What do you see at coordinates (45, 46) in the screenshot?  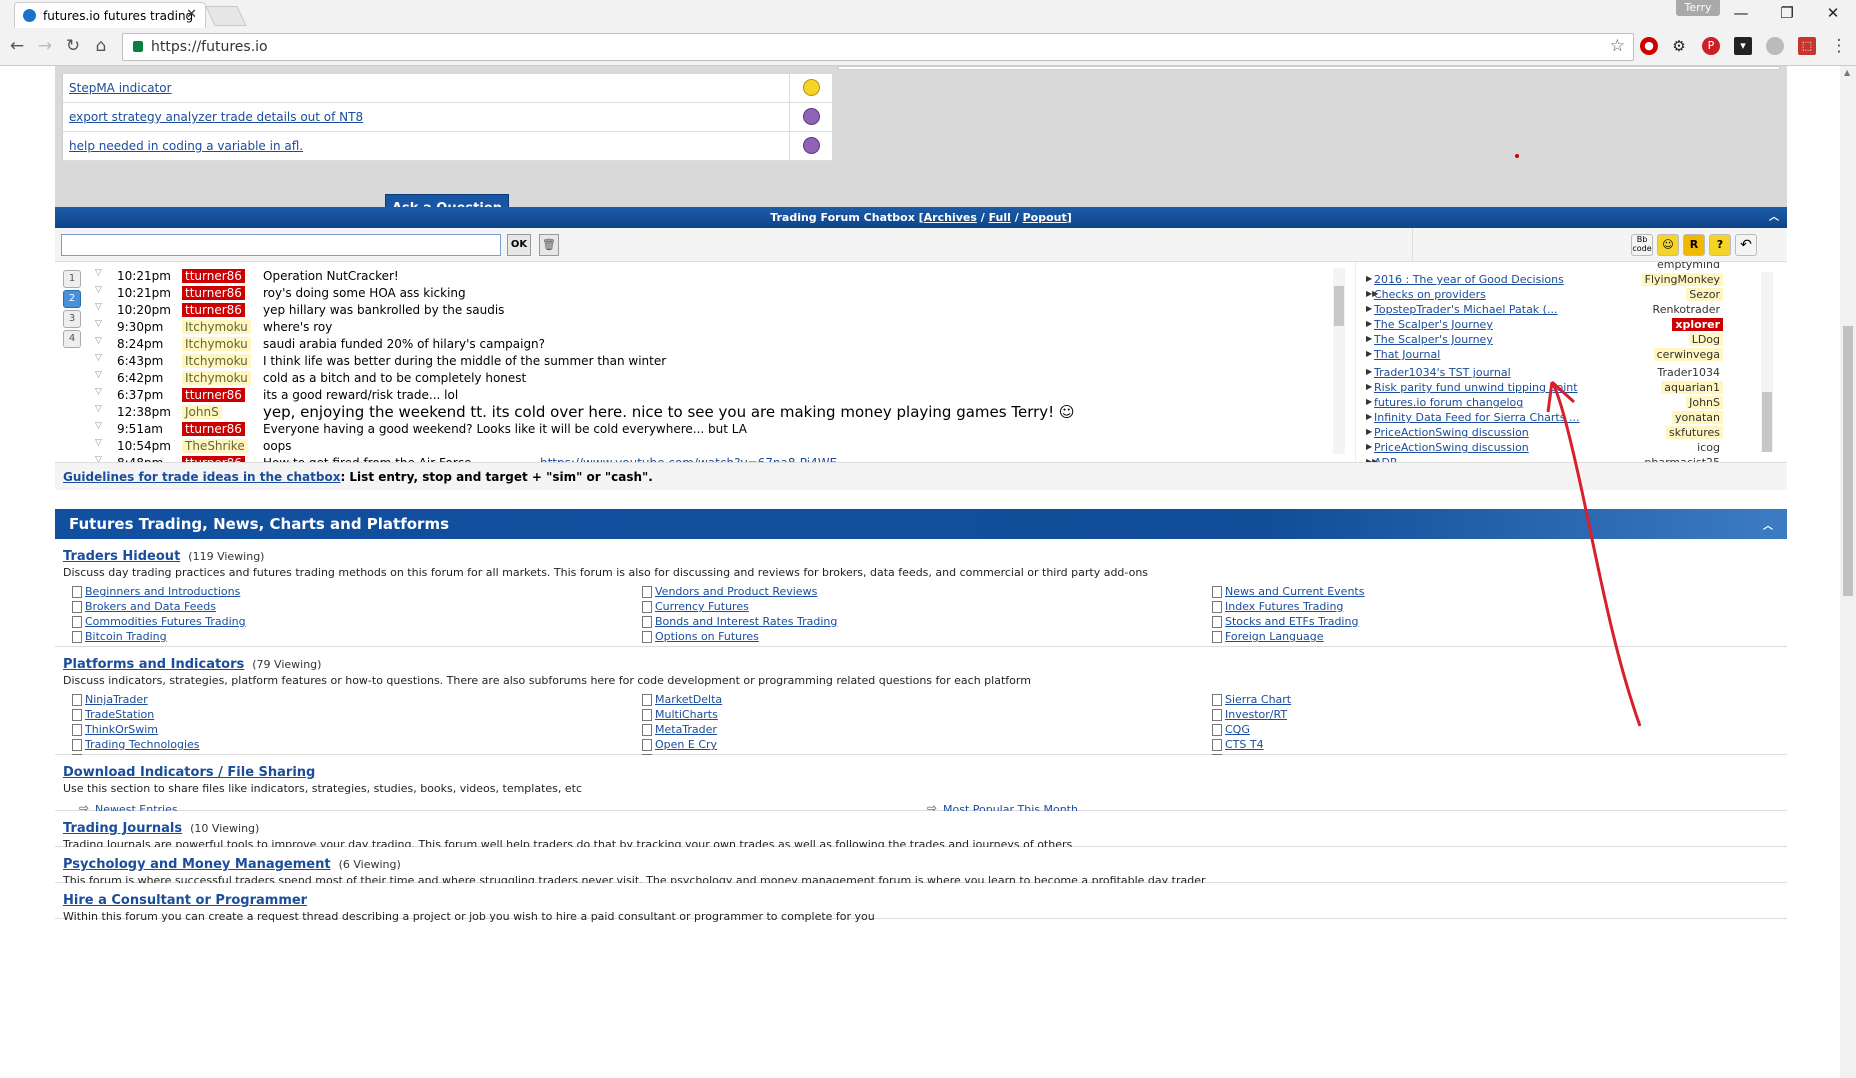 I see `forward-icon: →` at bounding box center [45, 46].